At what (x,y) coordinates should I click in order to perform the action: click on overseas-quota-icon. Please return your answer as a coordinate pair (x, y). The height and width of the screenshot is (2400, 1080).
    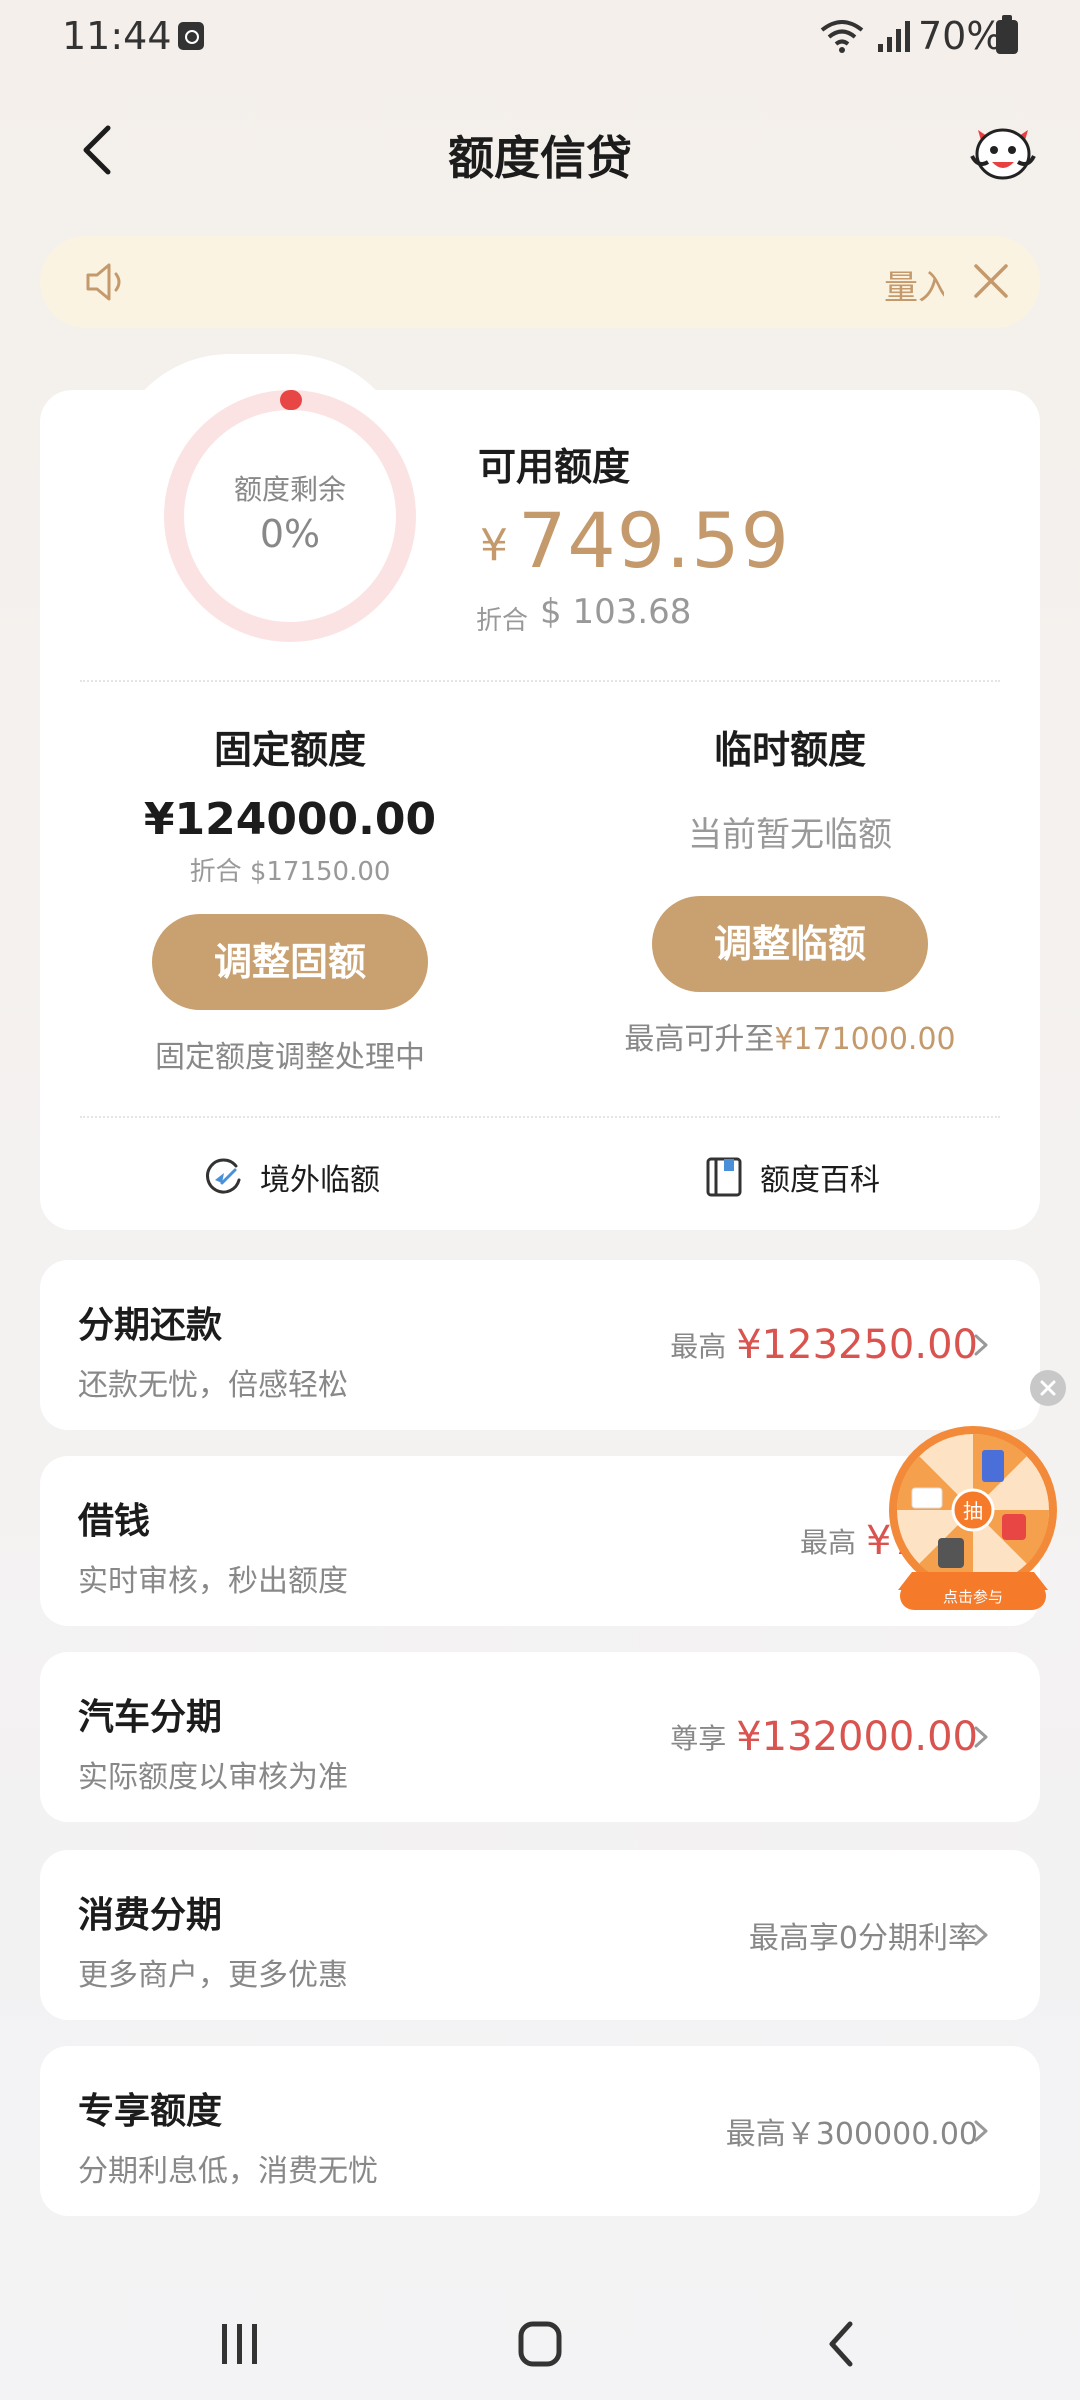
    Looking at the image, I should click on (223, 1176).